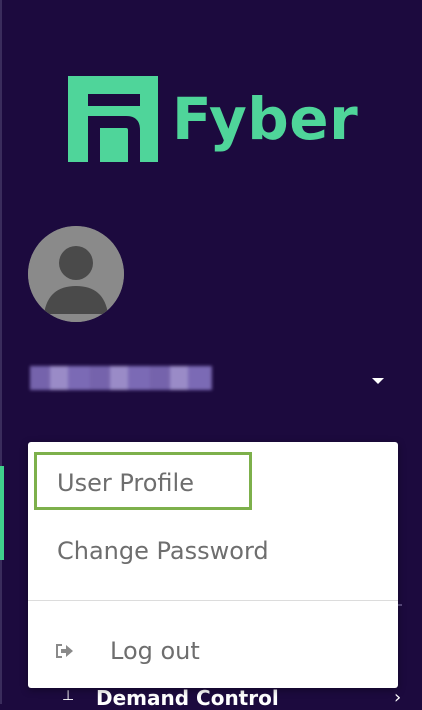 This screenshot has width=422, height=710. I want to click on sliders-icon: ⊥, so click(68, 696).